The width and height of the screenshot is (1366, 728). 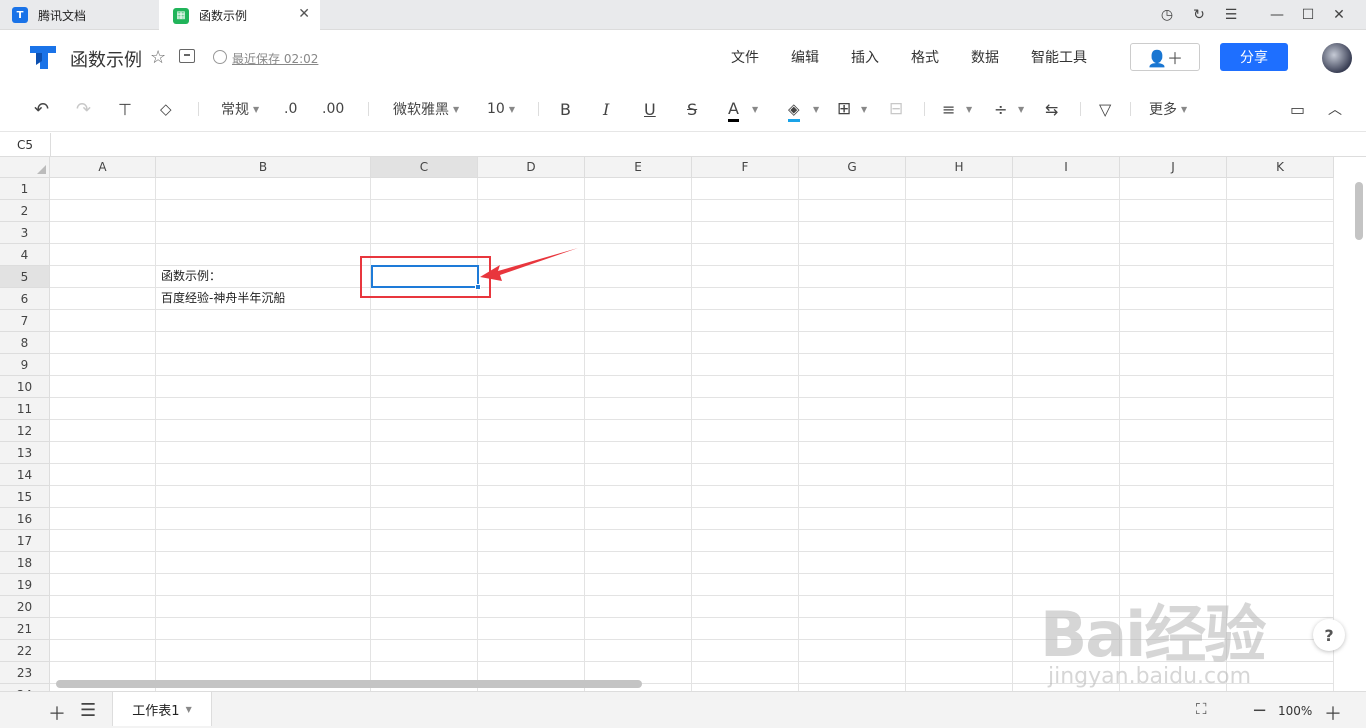 I want to click on row-header-3: 3, so click(x=25, y=233).